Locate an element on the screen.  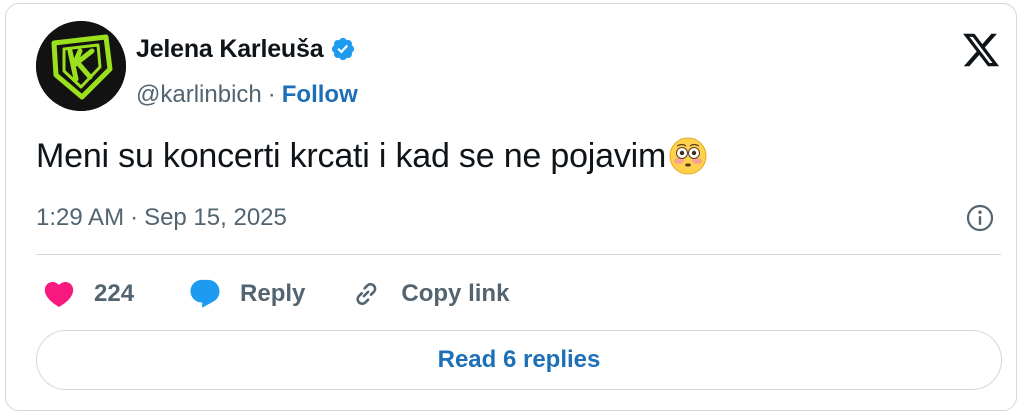
author-handle-row: @karlinbich · Follow is located at coordinates (247, 95).